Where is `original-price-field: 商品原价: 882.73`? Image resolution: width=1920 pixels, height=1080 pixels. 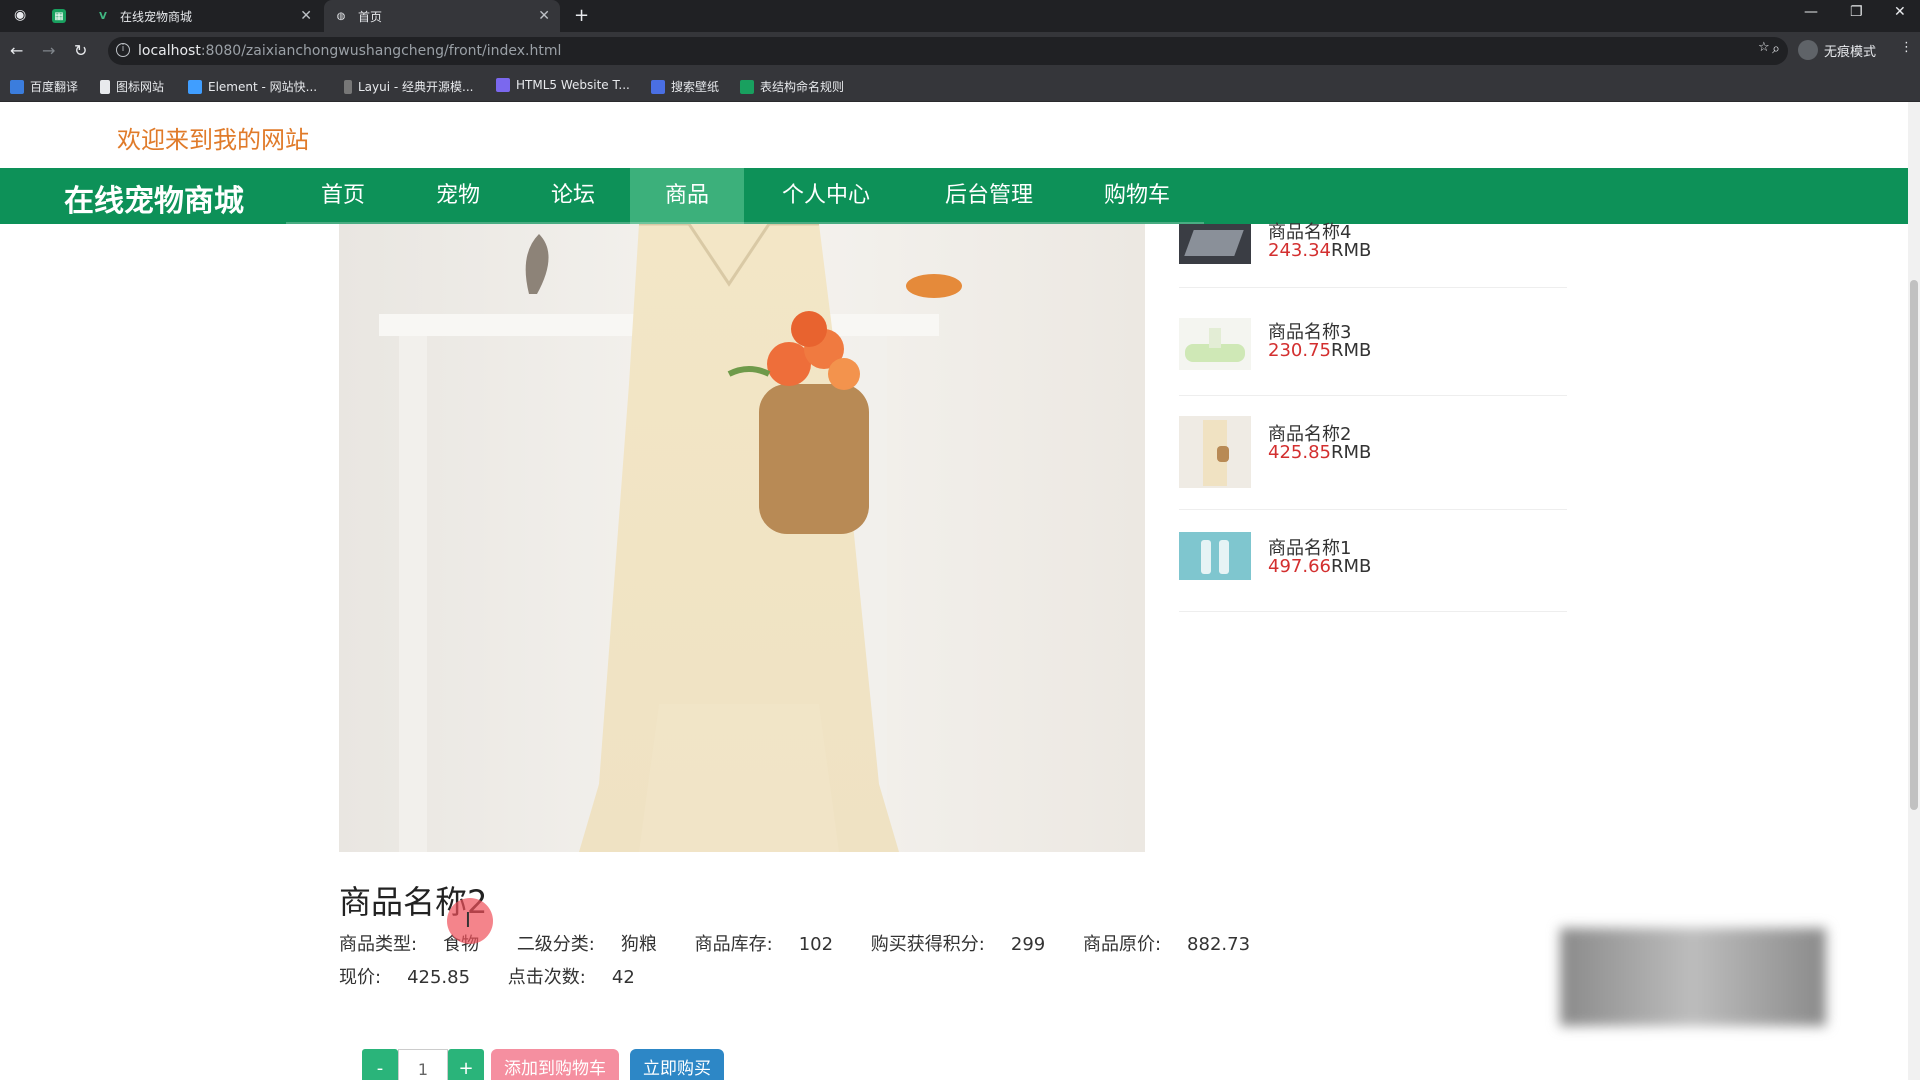 original-price-field: 商品原价: 882.73 is located at coordinates (1174, 944).